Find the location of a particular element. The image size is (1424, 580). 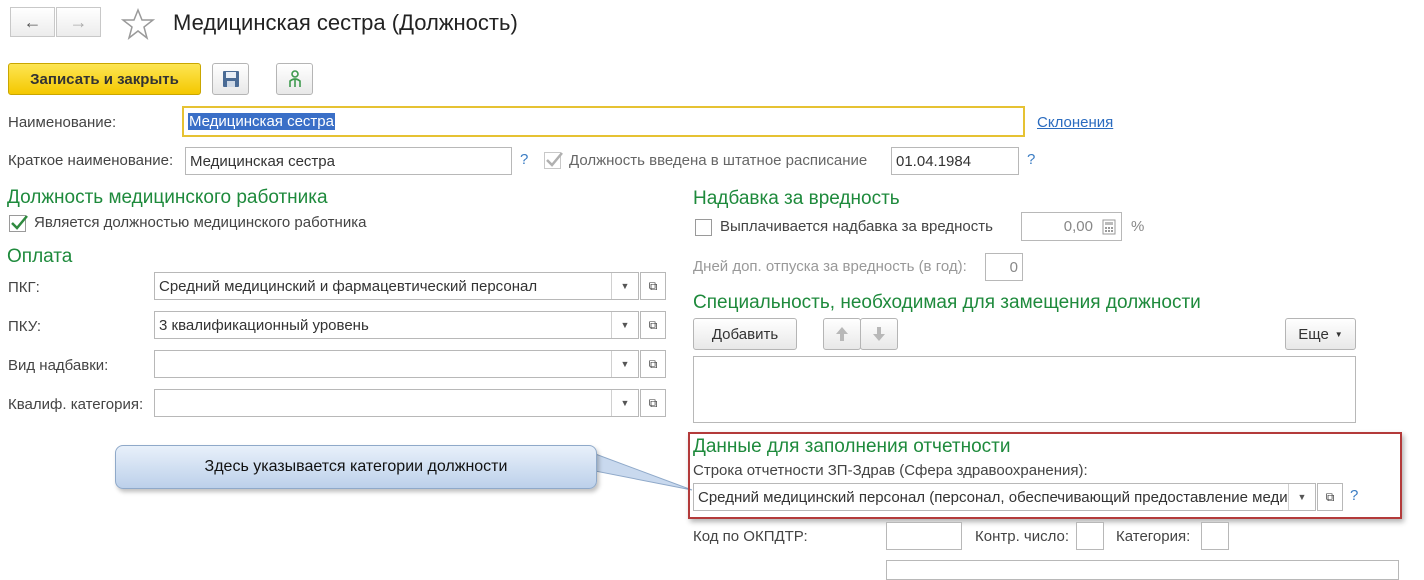

favorite-star-icon is located at coordinates (138, 25).